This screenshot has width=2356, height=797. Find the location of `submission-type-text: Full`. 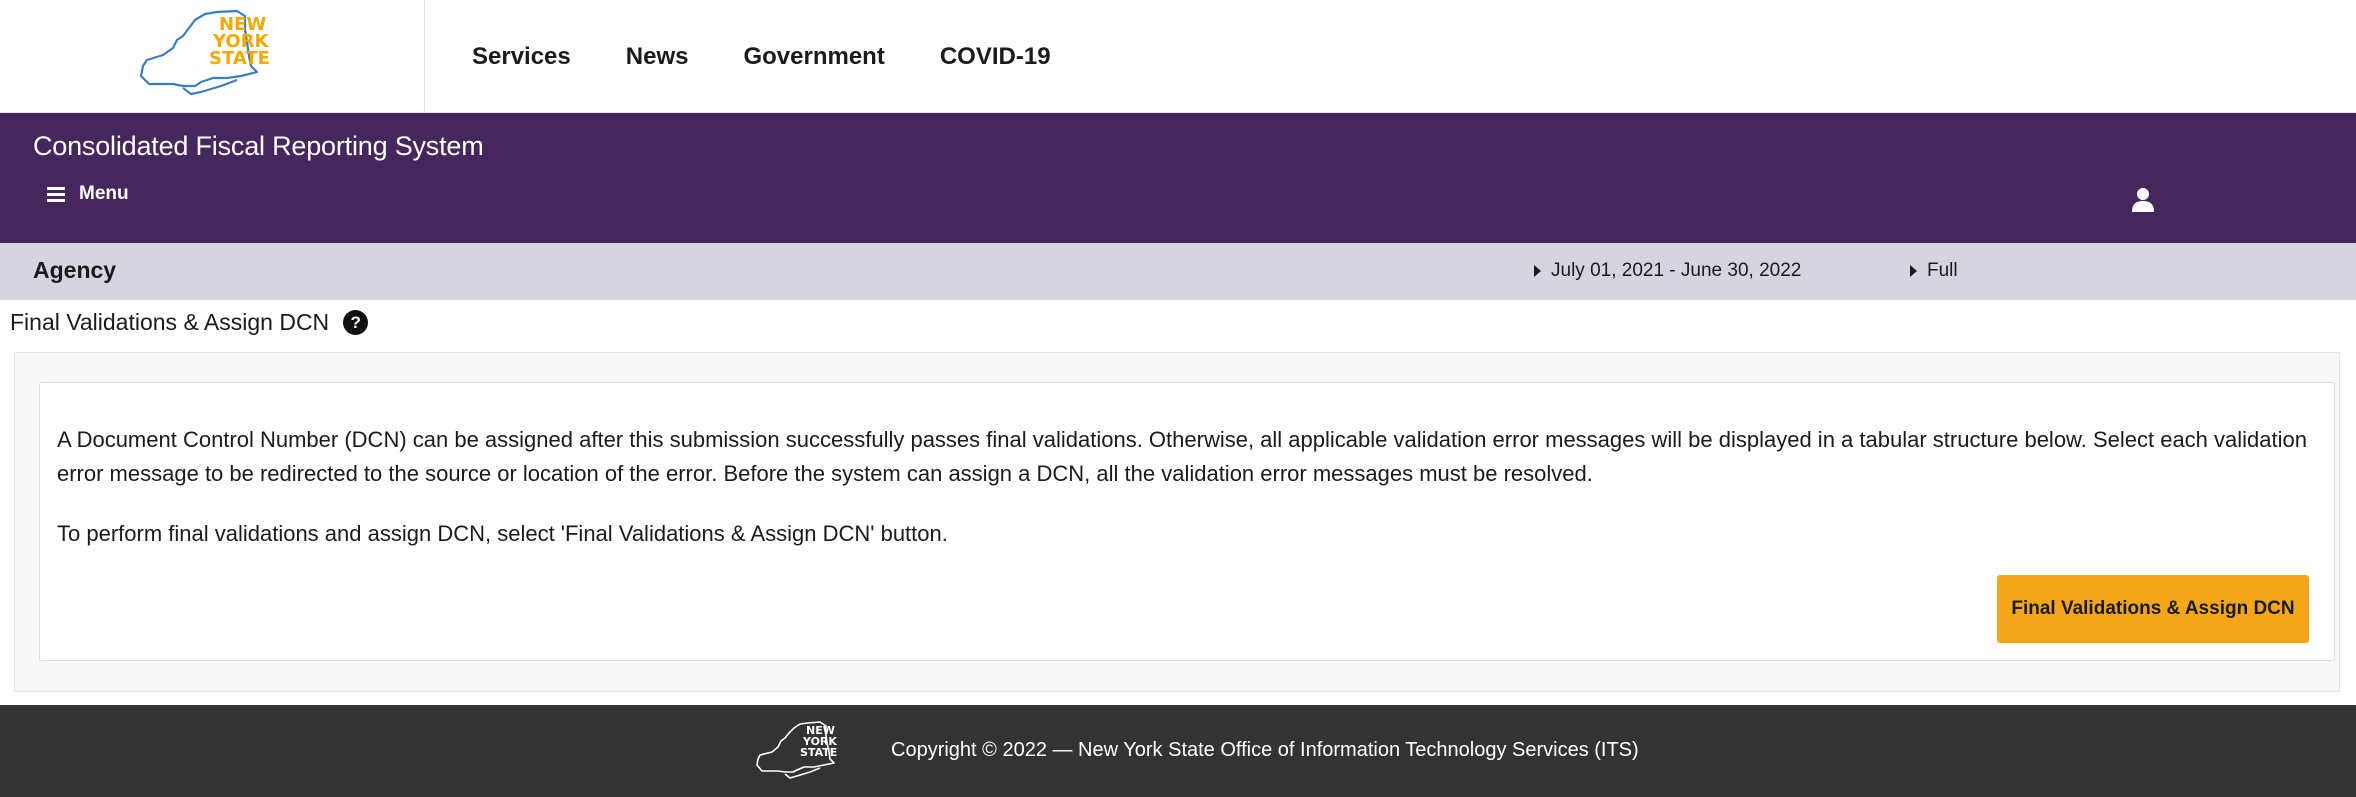

submission-type-text: Full is located at coordinates (1942, 270).